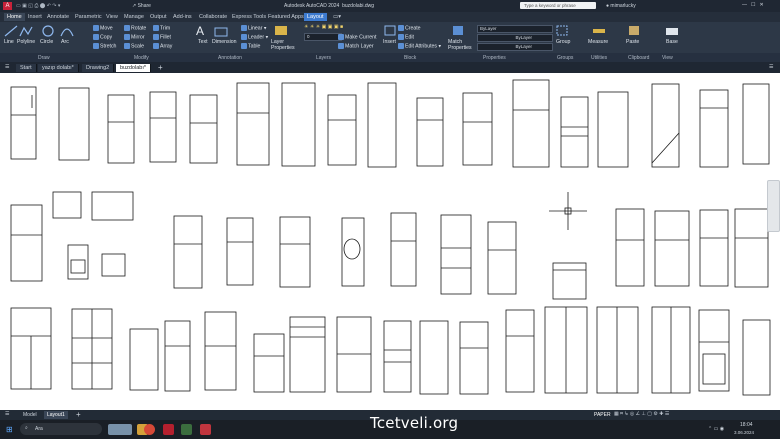 The height and width of the screenshot is (439, 780). What do you see at coordinates (250, 46) in the screenshot?
I see `table-tool: Table` at bounding box center [250, 46].